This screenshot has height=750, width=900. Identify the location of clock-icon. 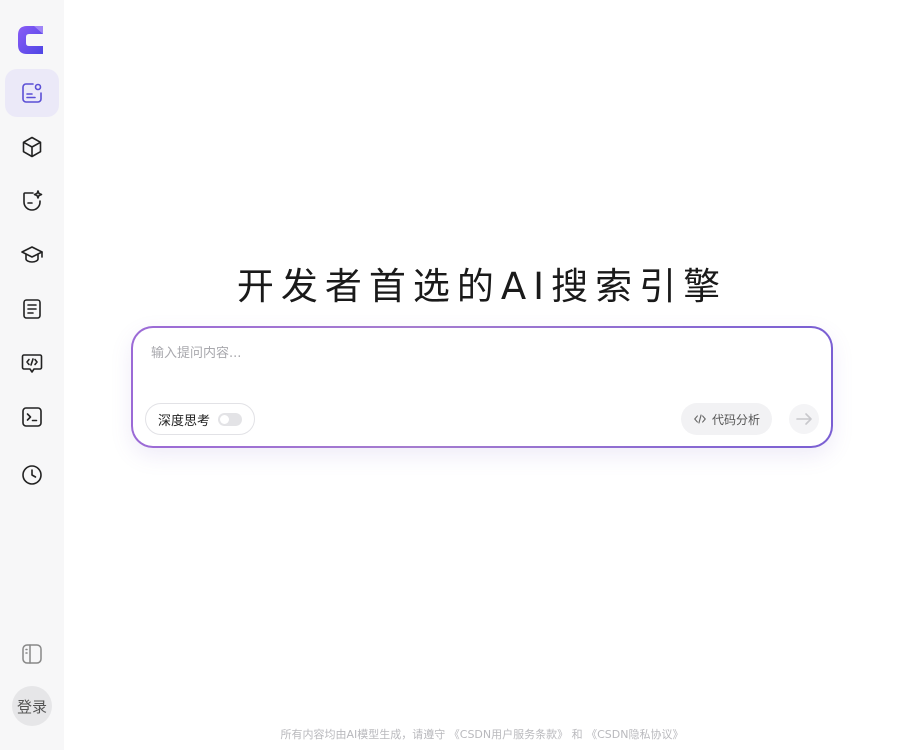
(32, 475).